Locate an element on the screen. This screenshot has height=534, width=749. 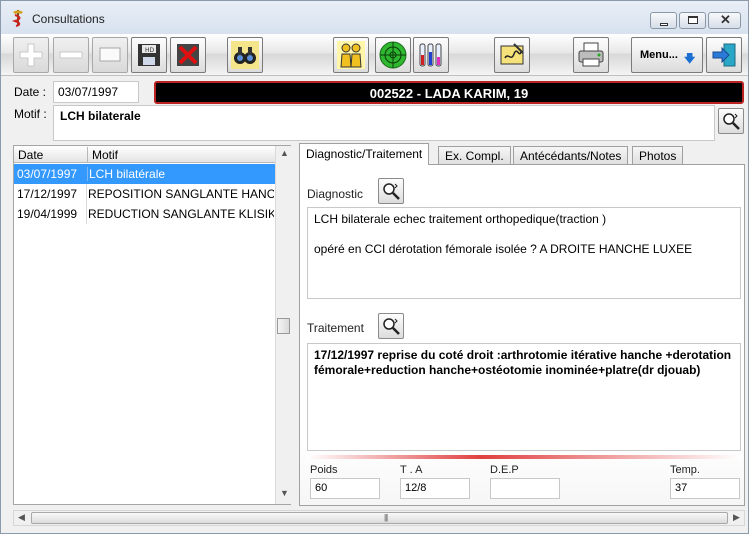
scroll-thumb is located at coordinates (283, 326).